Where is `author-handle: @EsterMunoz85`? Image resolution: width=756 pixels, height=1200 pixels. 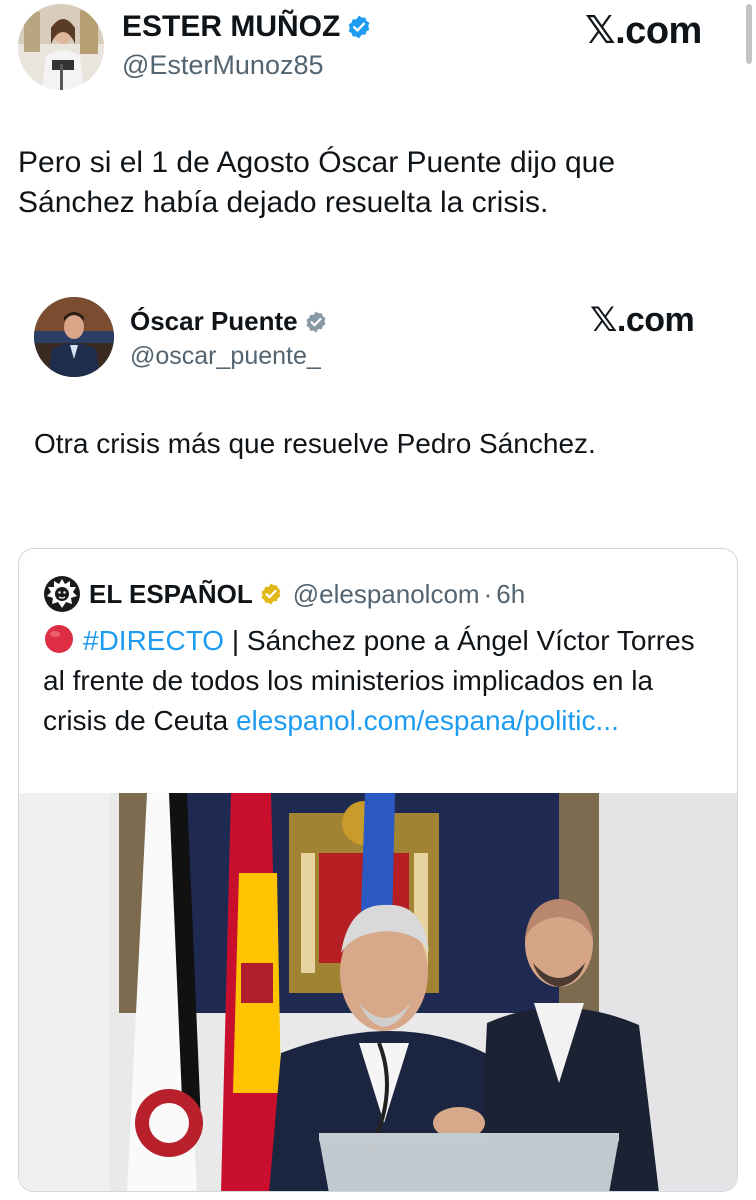 author-handle: @EsterMunoz85 is located at coordinates (223, 65).